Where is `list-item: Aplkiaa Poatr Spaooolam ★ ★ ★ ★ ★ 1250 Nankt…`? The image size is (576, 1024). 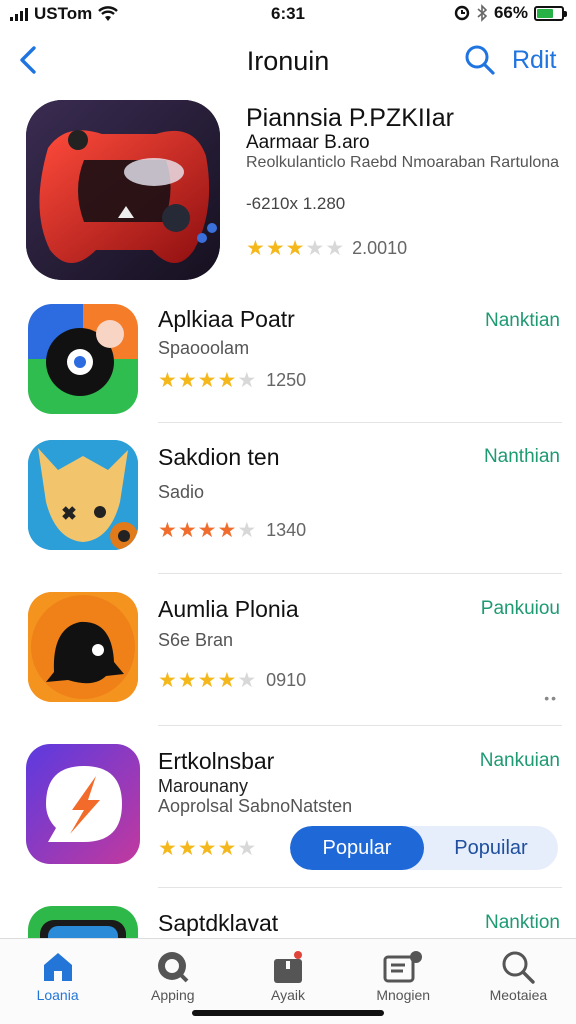
list-item: Aplkiaa Poatr Spaooolam ★ ★ ★ ★ ★ 1250 Nankt… is located at coordinates (288, 365).